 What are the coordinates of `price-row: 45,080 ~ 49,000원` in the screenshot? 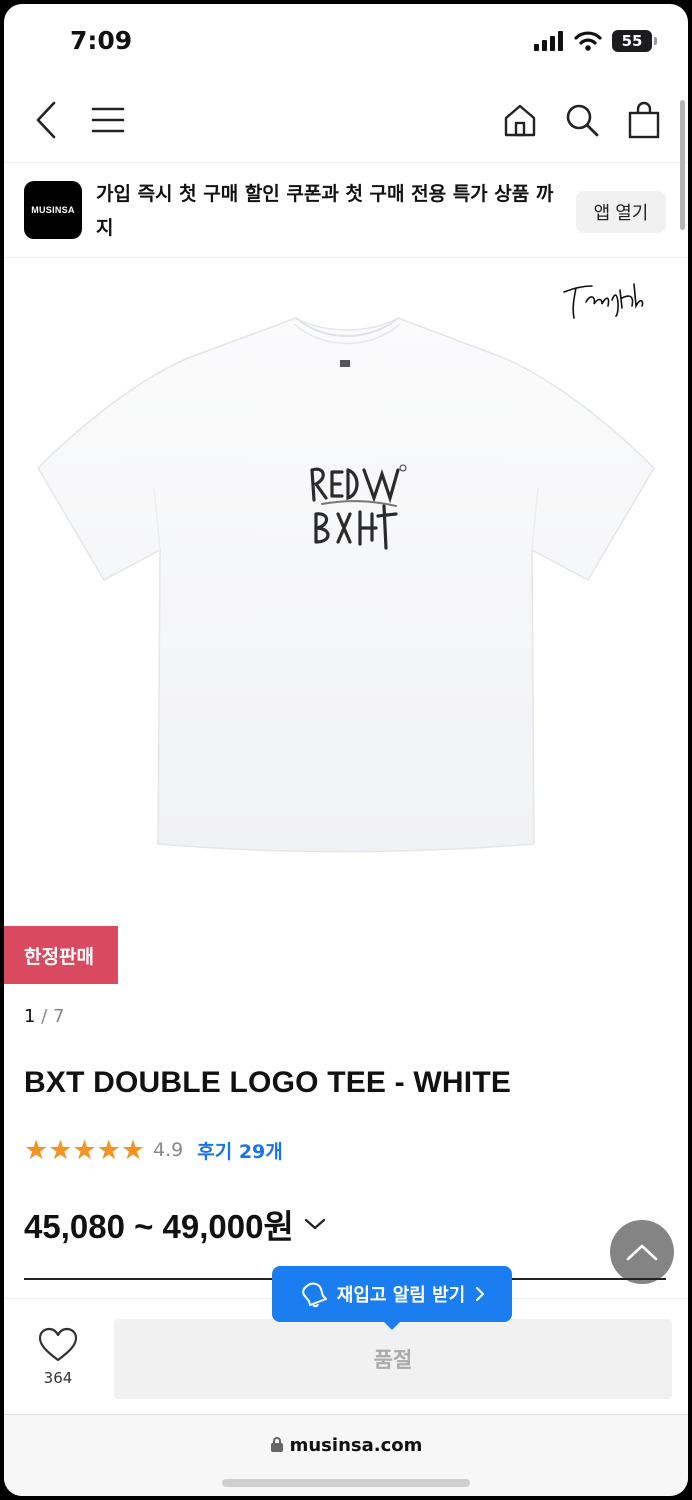 It's located at (175, 1224).